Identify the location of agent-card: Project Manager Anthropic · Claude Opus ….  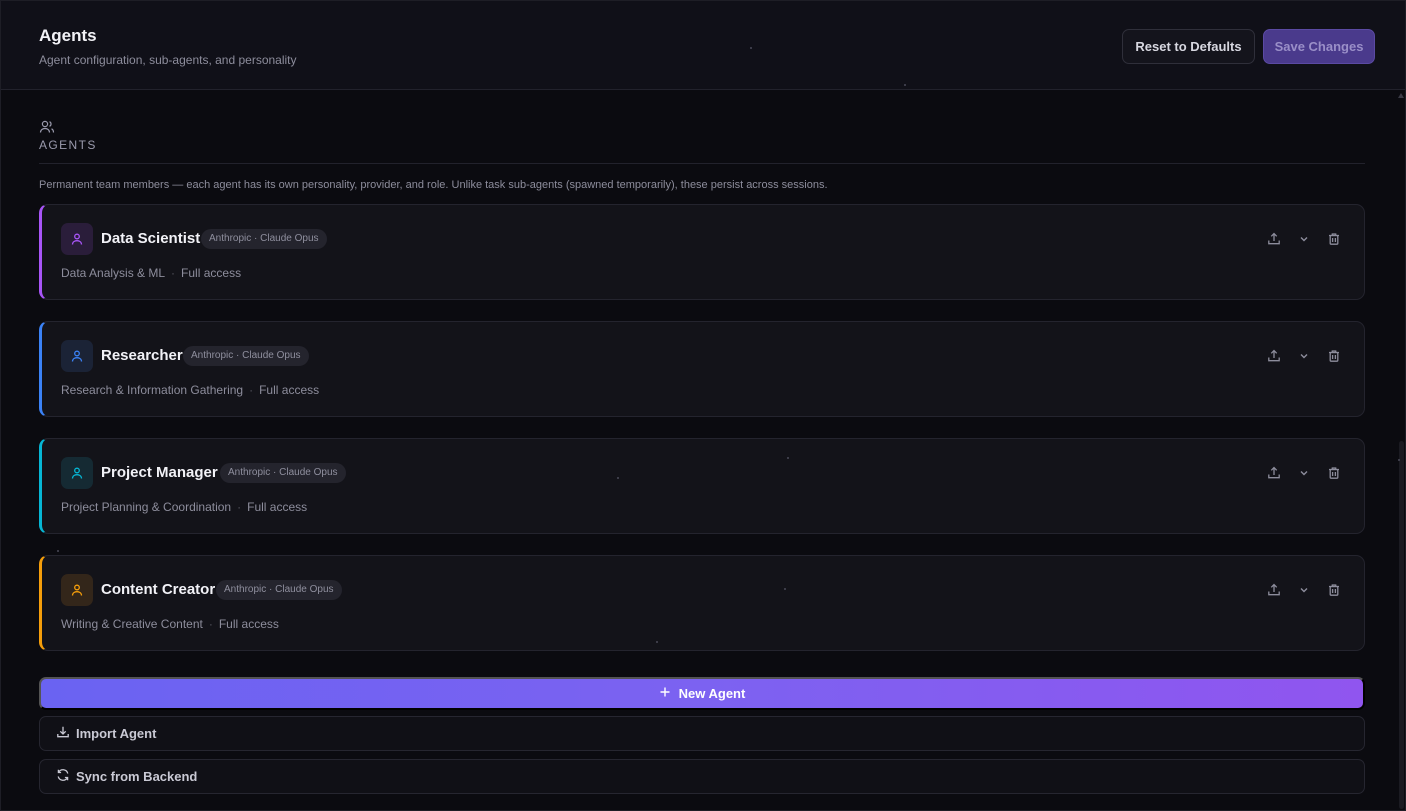
(702, 486).